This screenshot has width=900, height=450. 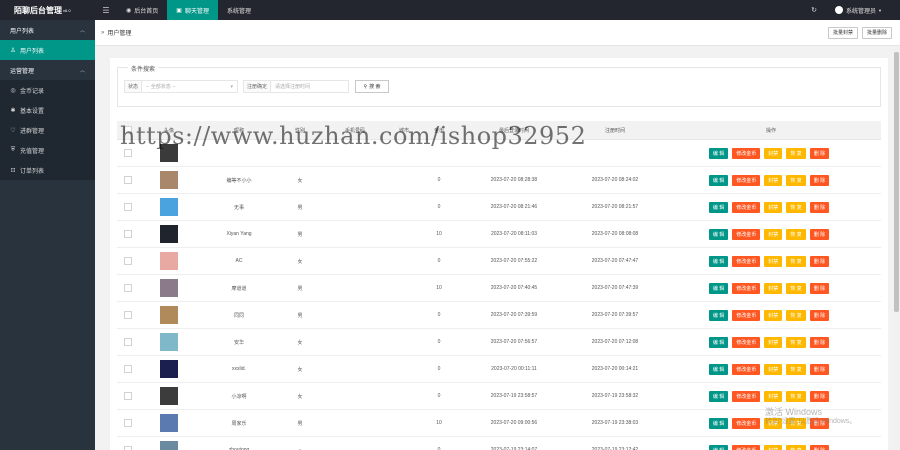 I want to click on sidebar-item-coin-records: ◎ 金币记录, so click(x=47, y=90).